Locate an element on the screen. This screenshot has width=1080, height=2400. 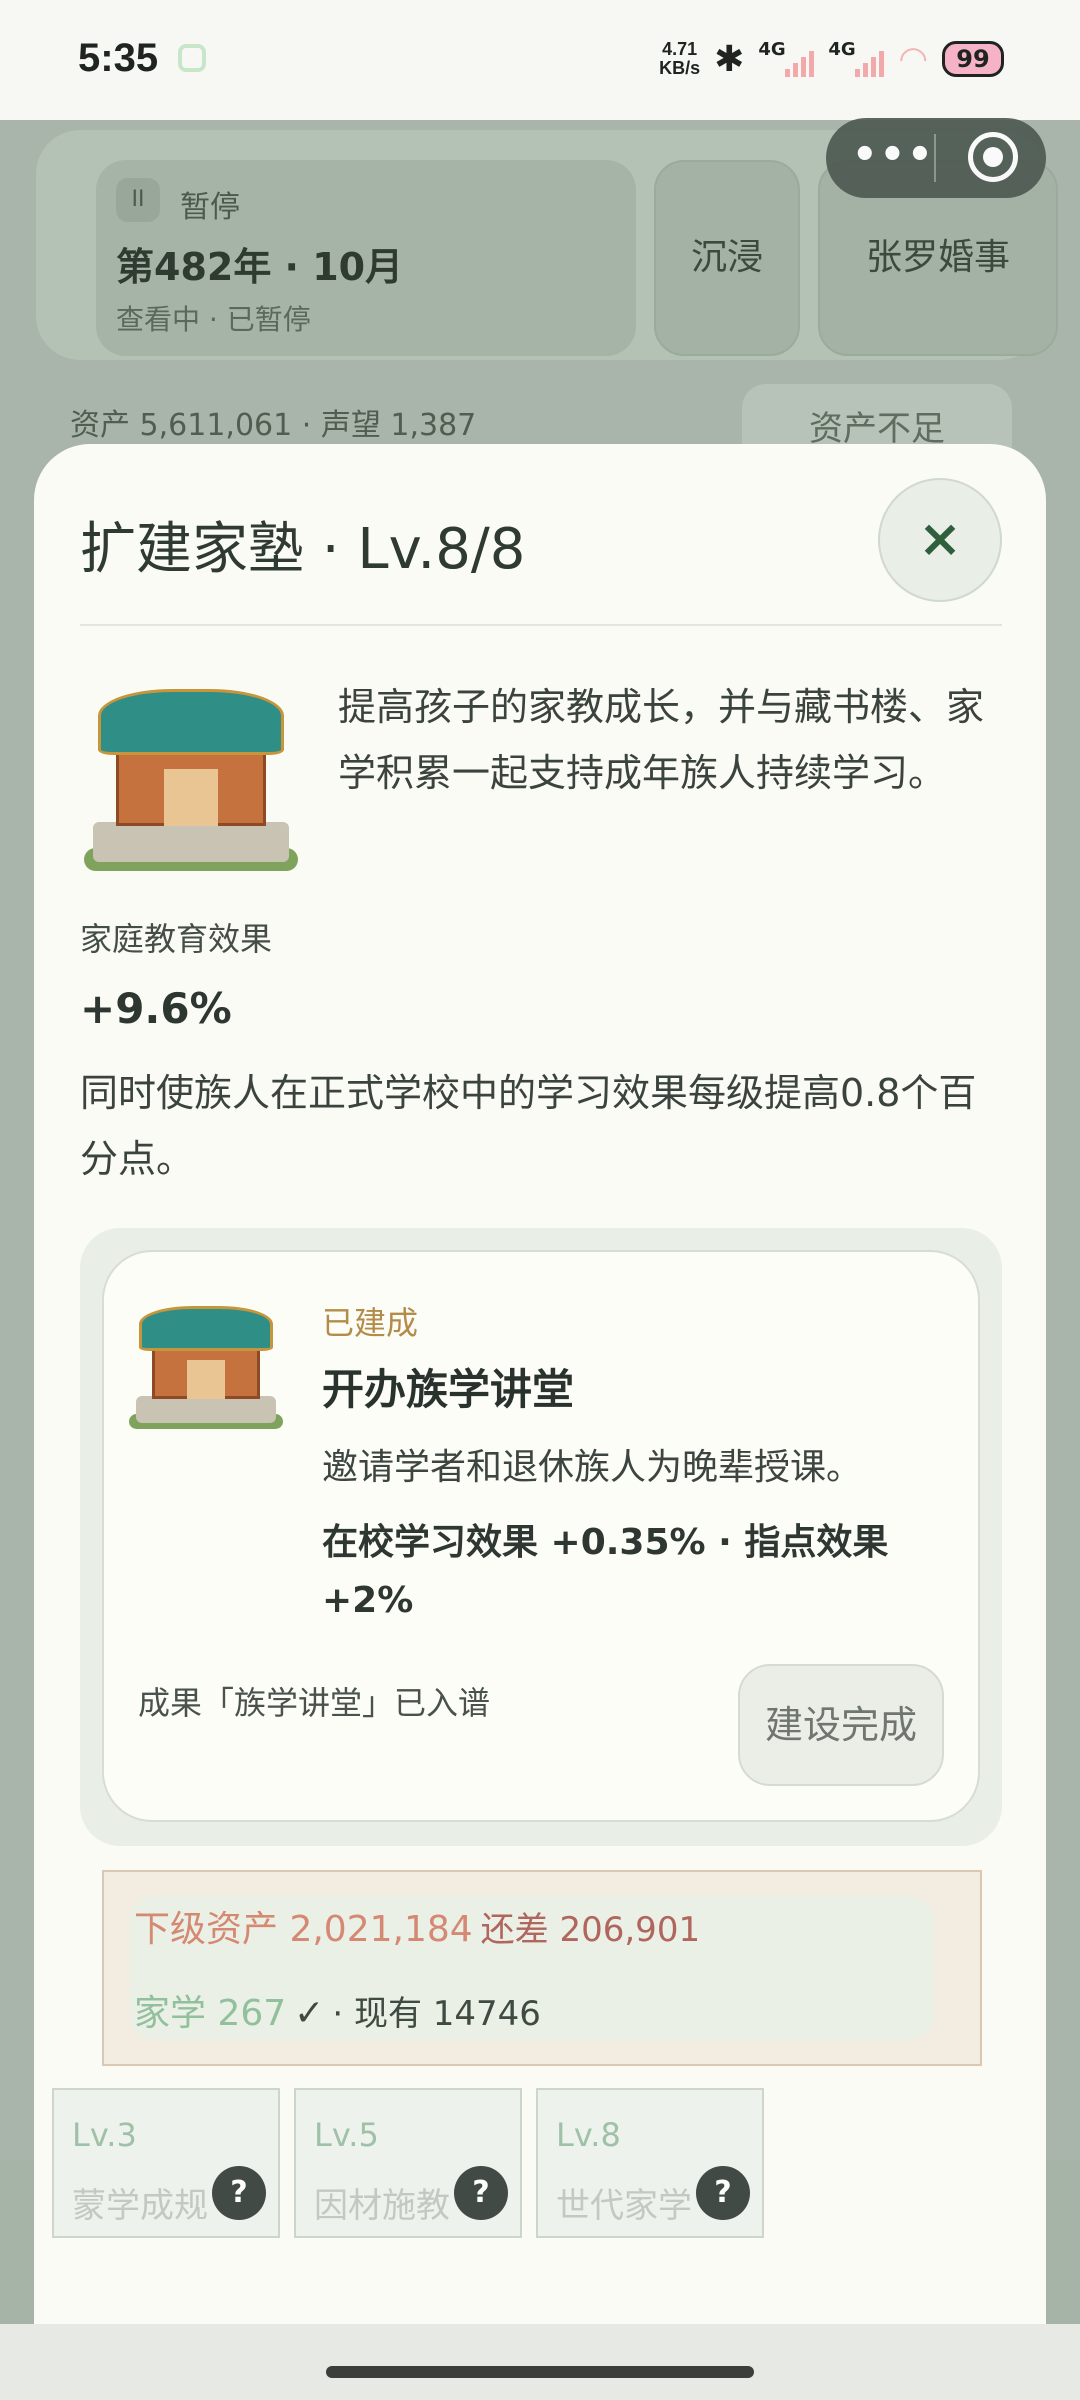
signal-icon-2: 4G is located at coordinates (856, 59).